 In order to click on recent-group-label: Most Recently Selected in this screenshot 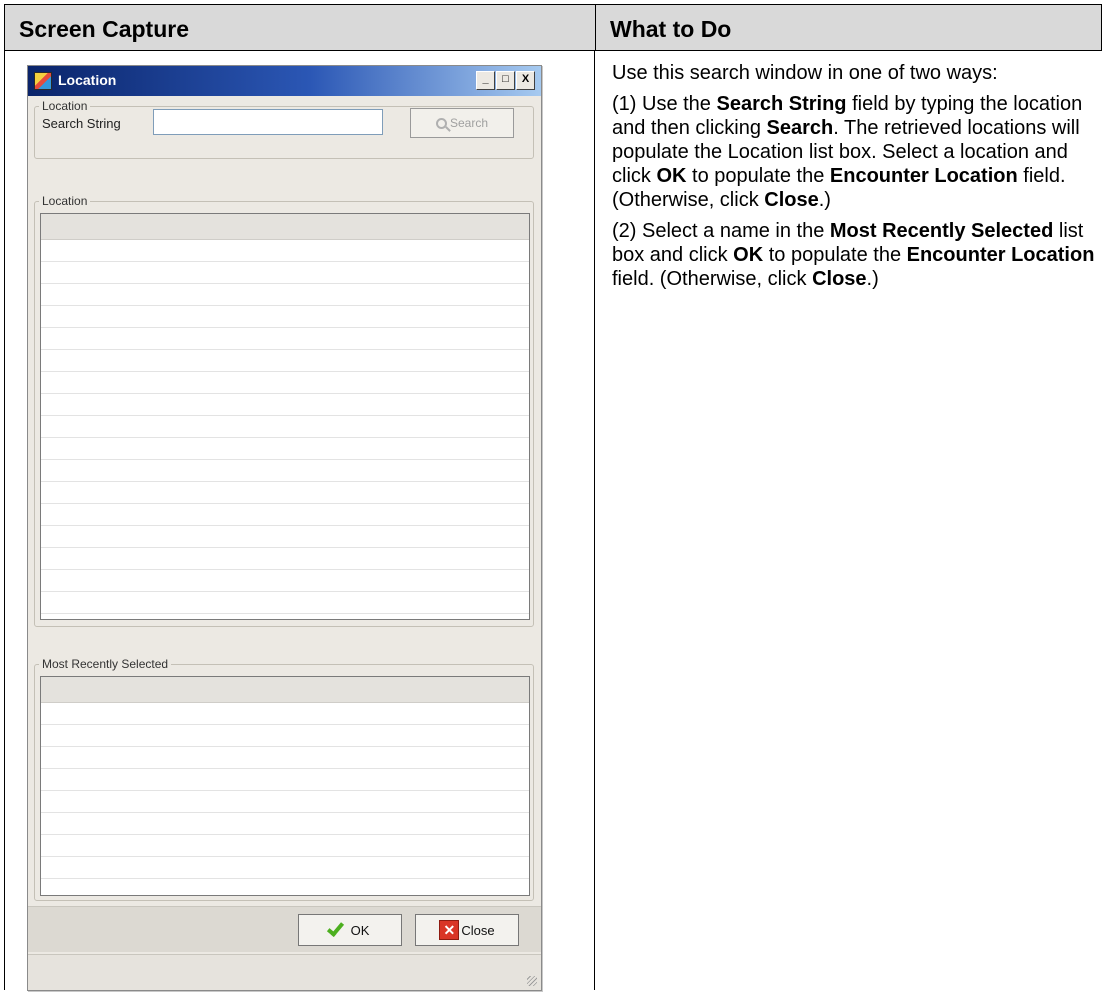, I will do `click(105, 664)`.